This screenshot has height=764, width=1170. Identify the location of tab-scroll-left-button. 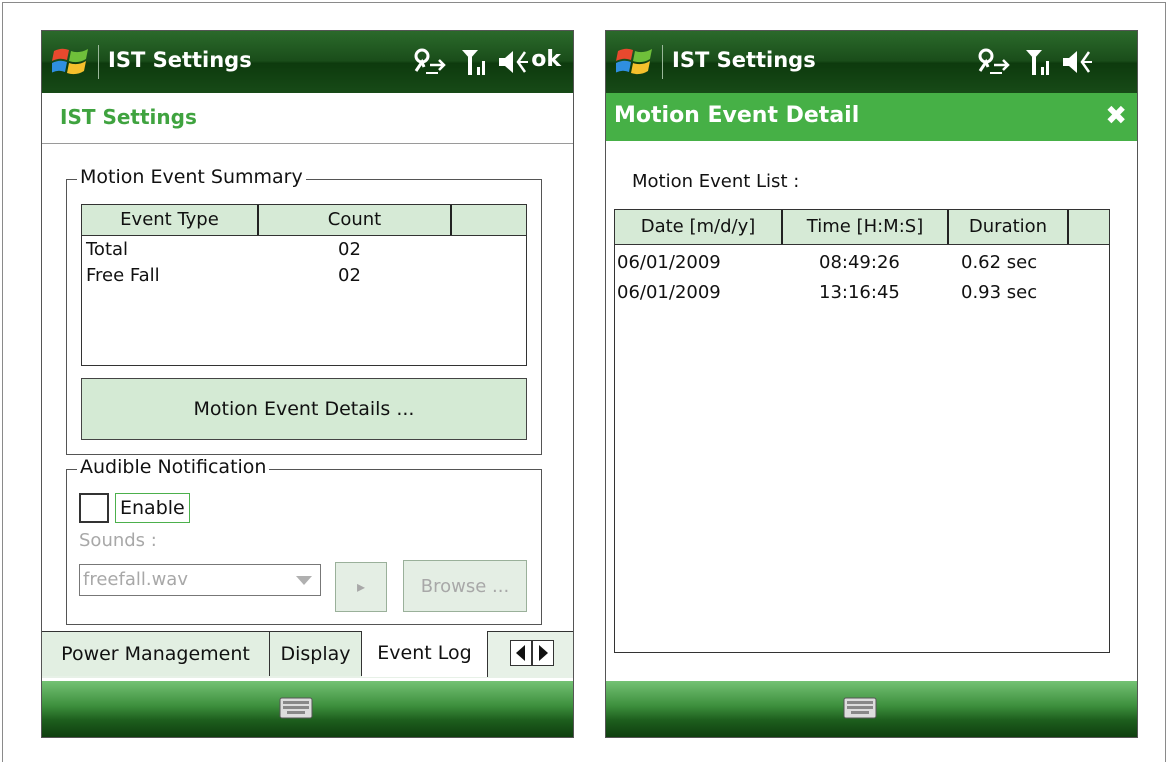
(521, 653).